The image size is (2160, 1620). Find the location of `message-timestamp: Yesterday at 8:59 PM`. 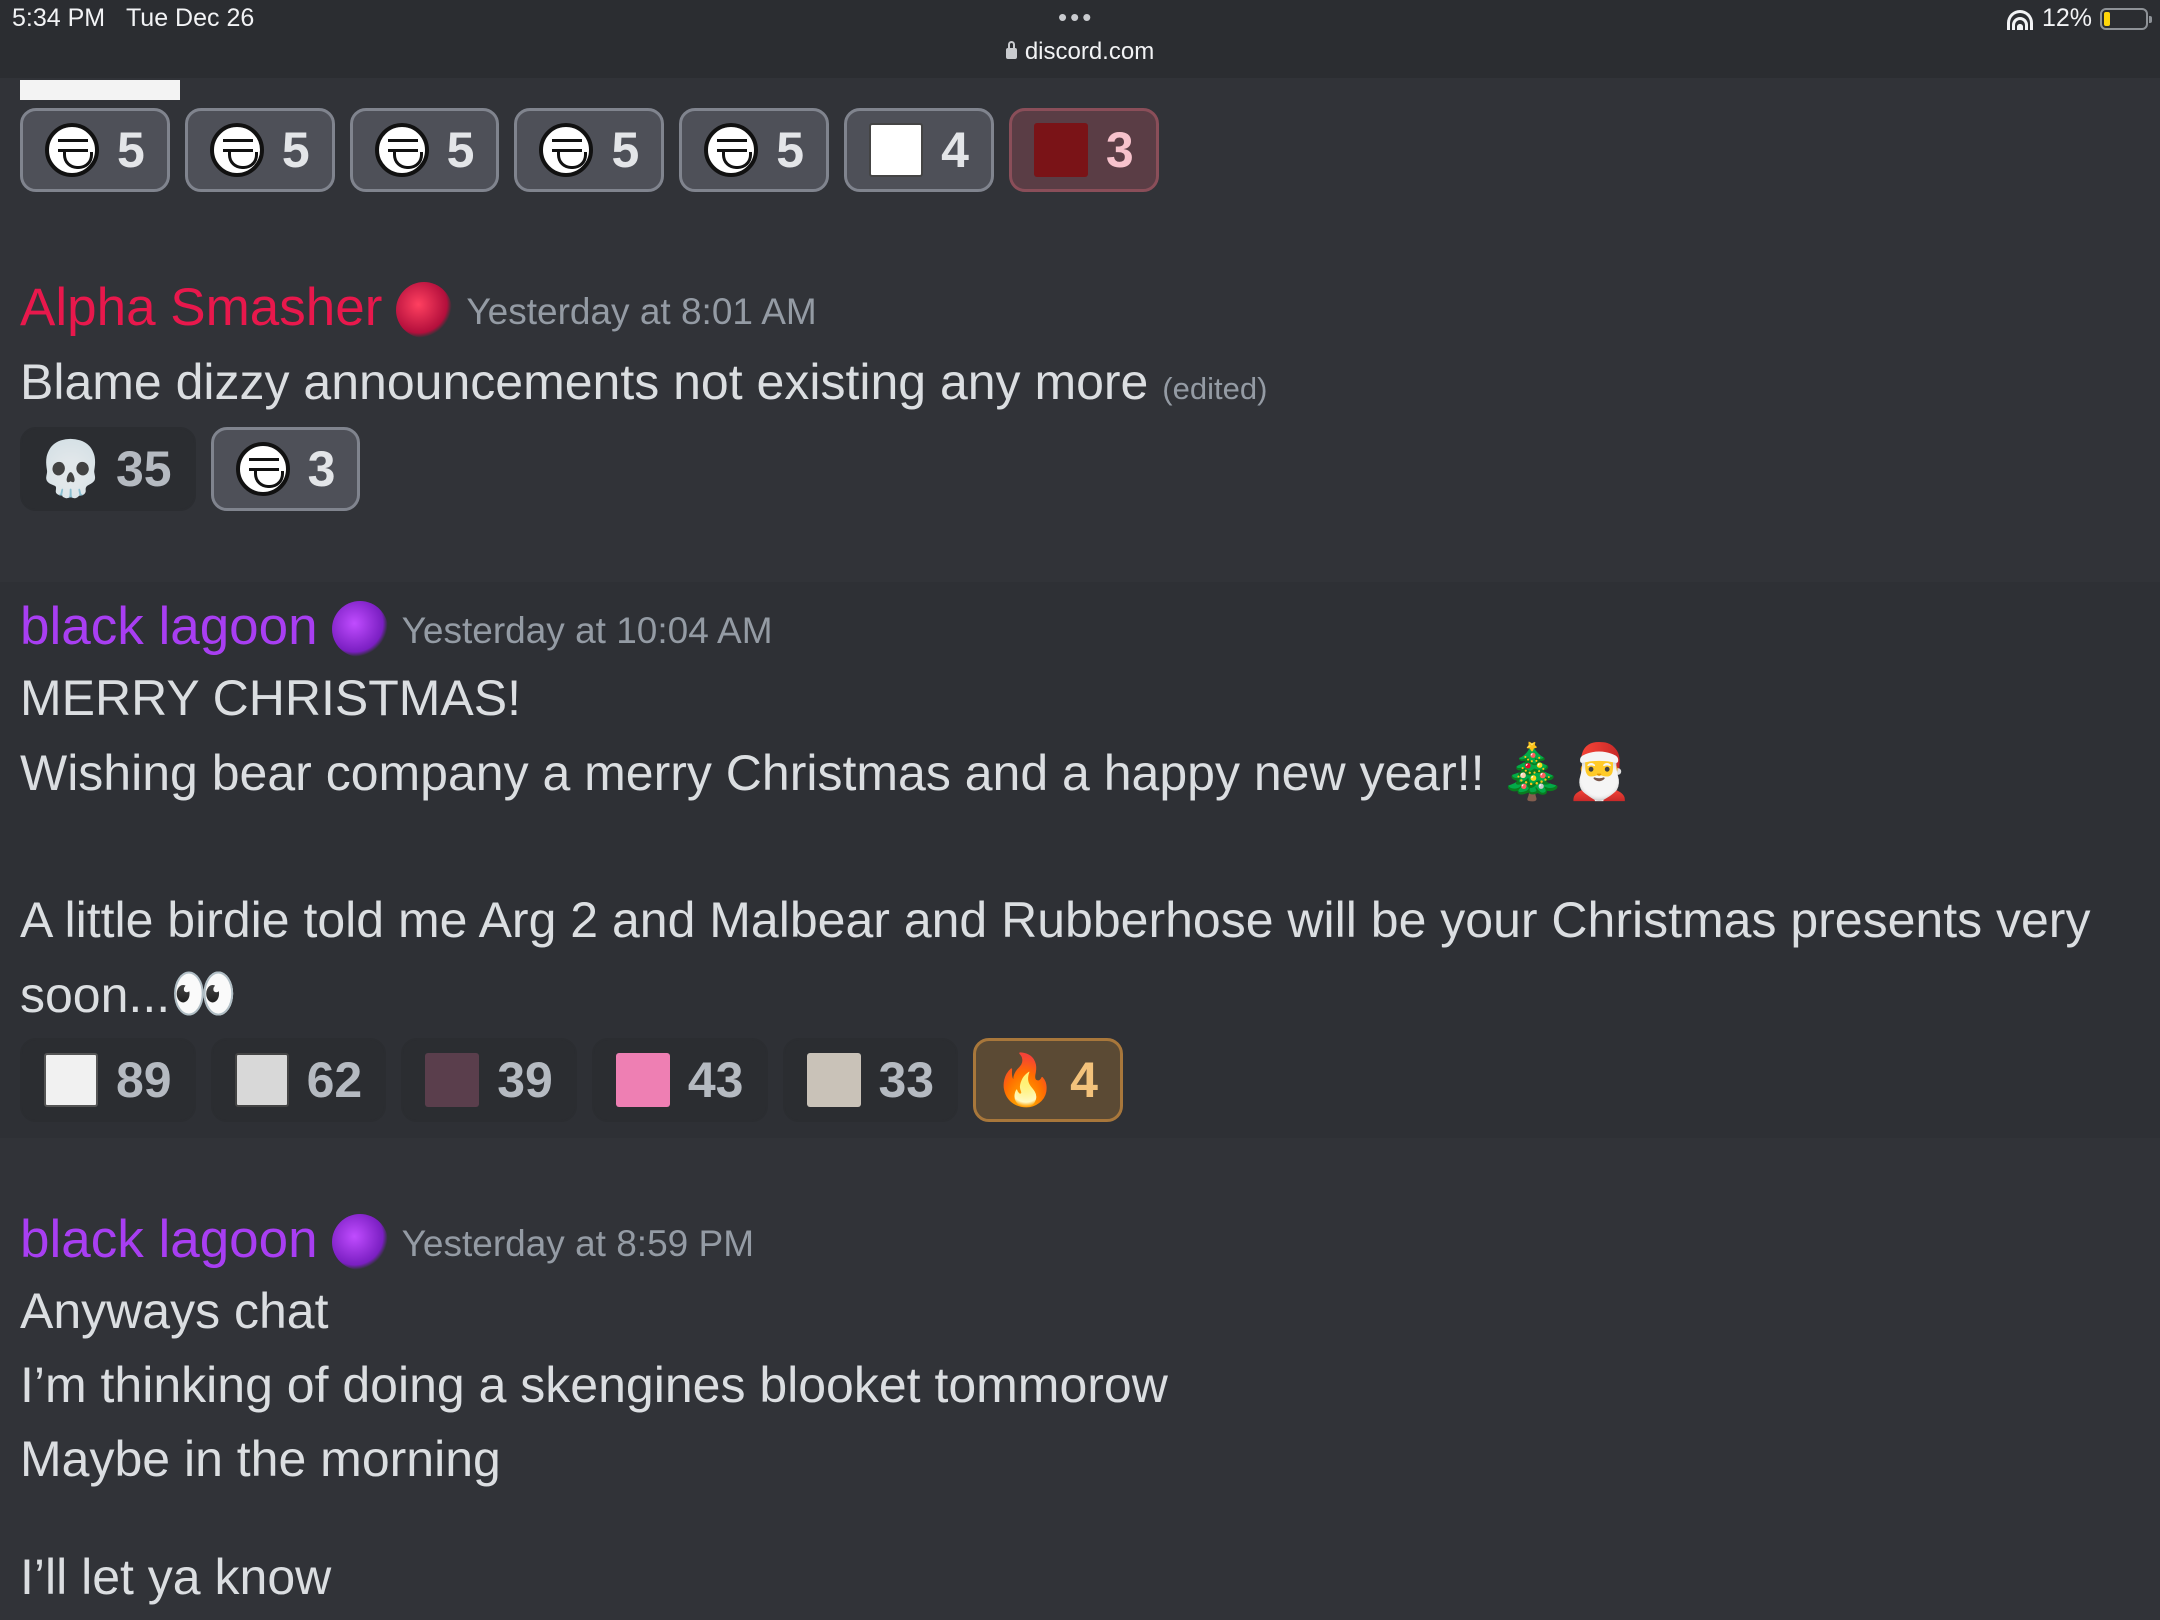

message-timestamp: Yesterday at 8:59 PM is located at coordinates (578, 1244).